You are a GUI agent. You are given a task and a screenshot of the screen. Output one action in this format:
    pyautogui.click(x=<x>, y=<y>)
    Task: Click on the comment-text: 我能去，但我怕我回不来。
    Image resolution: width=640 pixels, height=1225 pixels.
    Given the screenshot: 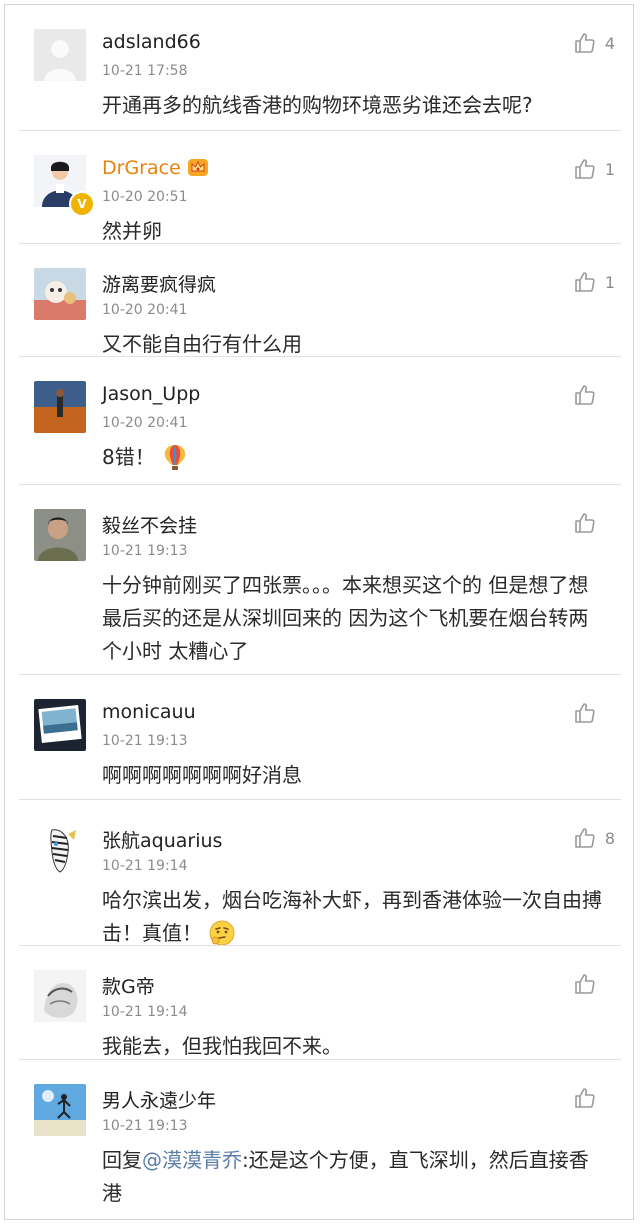 What is the action you would take?
    pyautogui.click(x=222, y=1046)
    